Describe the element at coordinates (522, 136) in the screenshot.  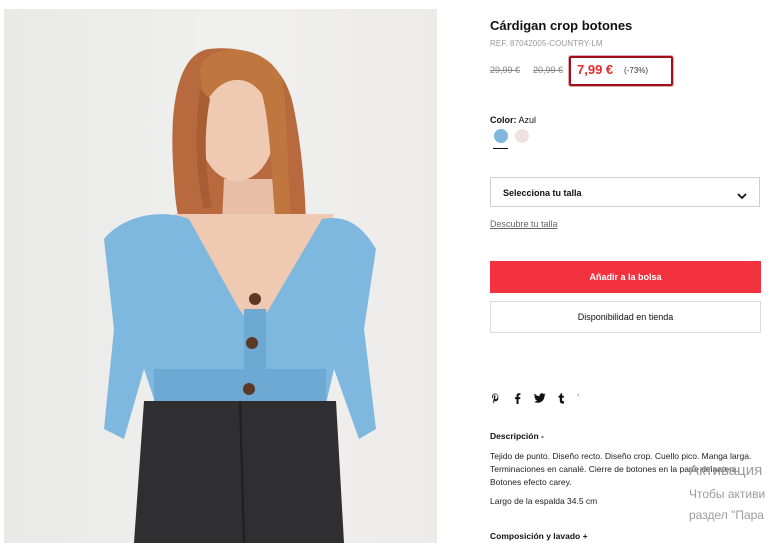
I see `color-swatch-crudo` at that location.